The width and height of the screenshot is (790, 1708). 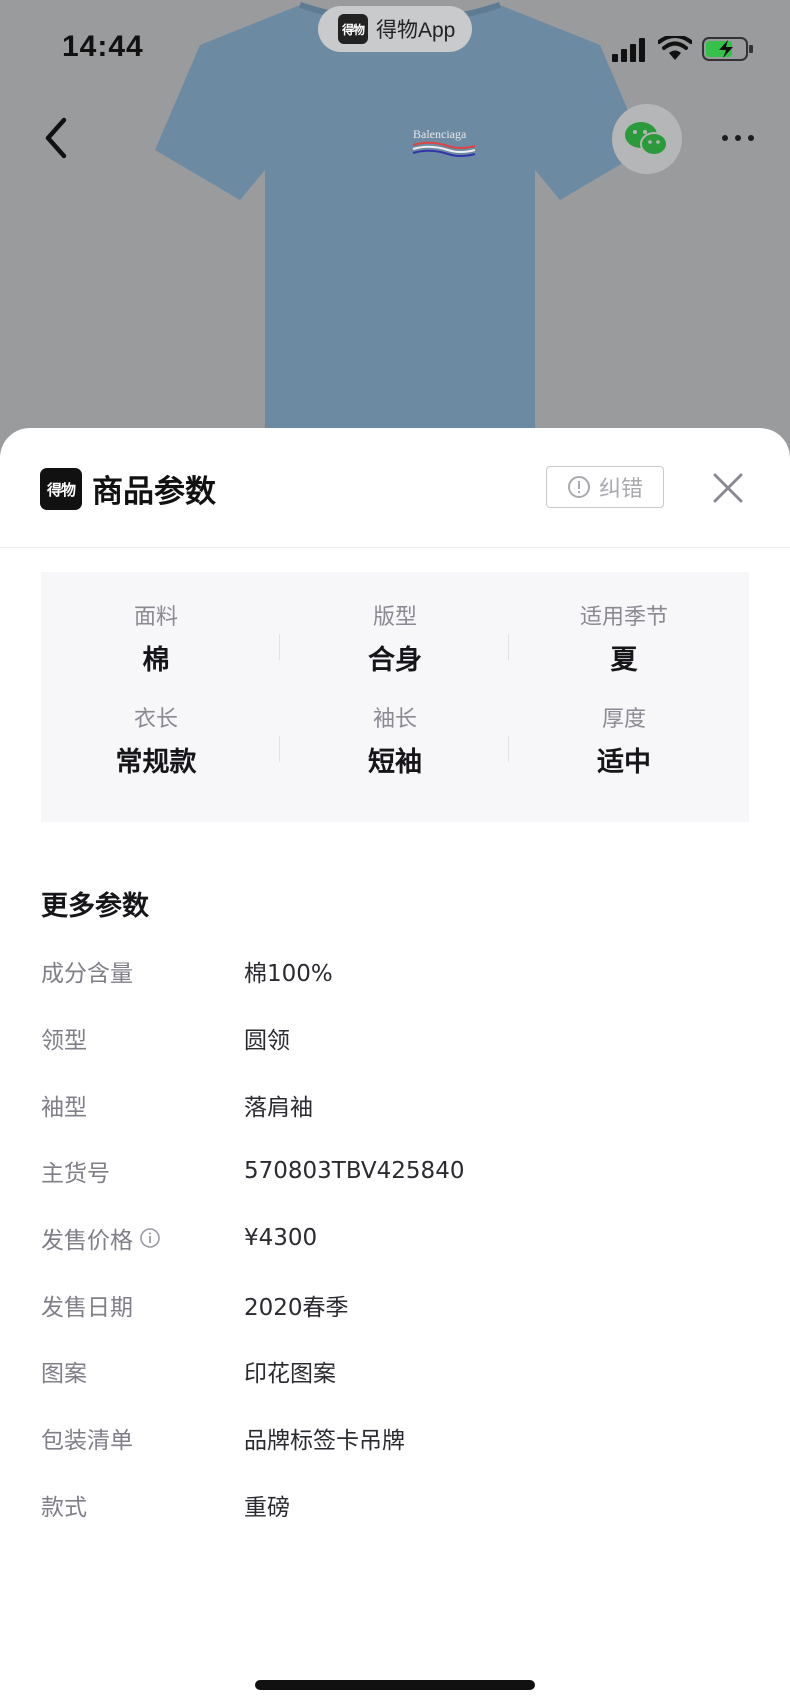 I want to click on report-error-label: 纠错, so click(x=620, y=489).